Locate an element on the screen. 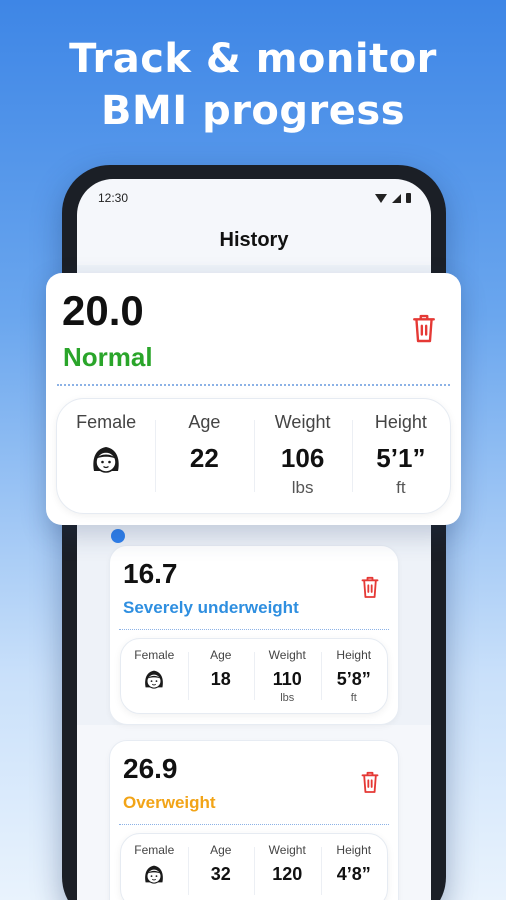  stat-weight-value: 106 is located at coordinates (302, 458).